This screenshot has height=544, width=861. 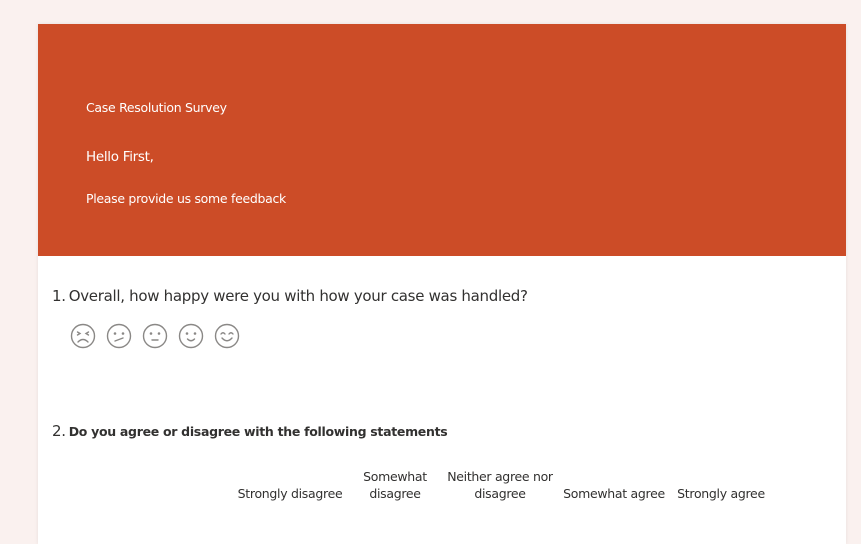 I want to click on survey-title: Case Resolution Survey, so click(x=156, y=107).